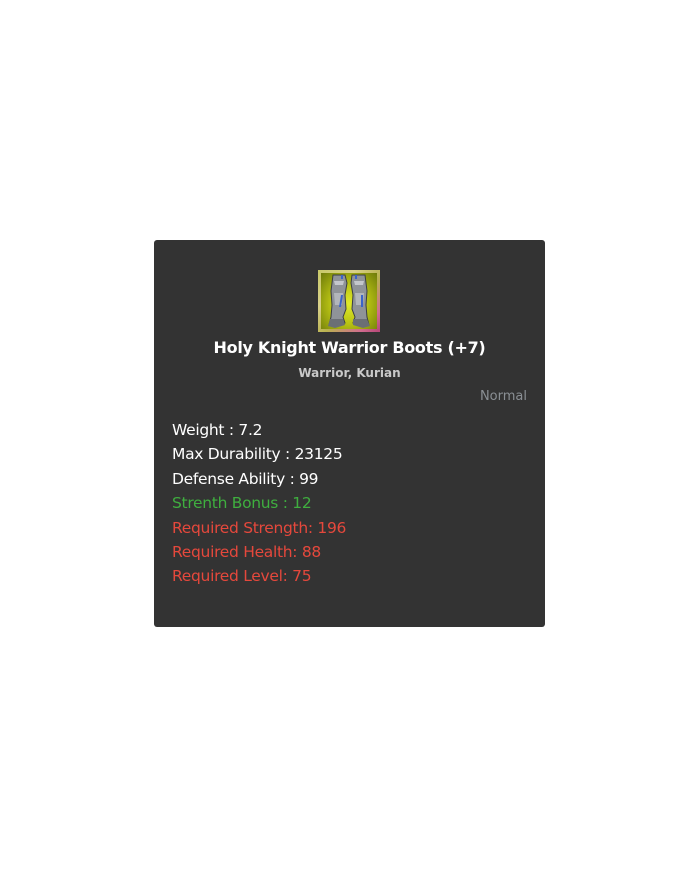 The image size is (700, 869). I want to click on item-grade: Normal, so click(503, 396).